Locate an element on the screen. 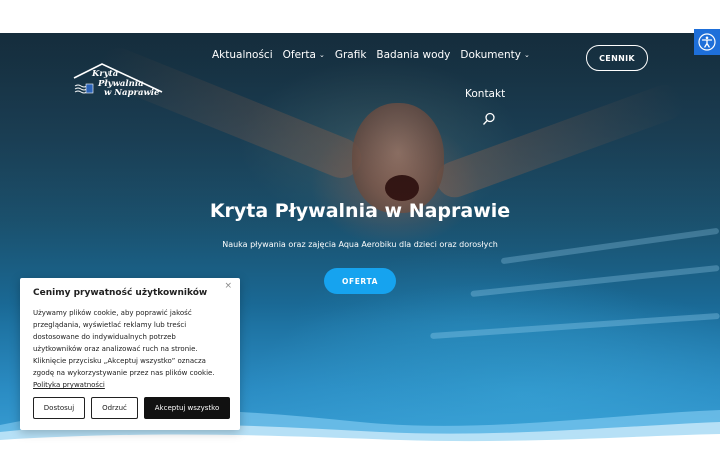  site-logo: Kryta Pływalnia w Naprawie is located at coordinates (118, 82).